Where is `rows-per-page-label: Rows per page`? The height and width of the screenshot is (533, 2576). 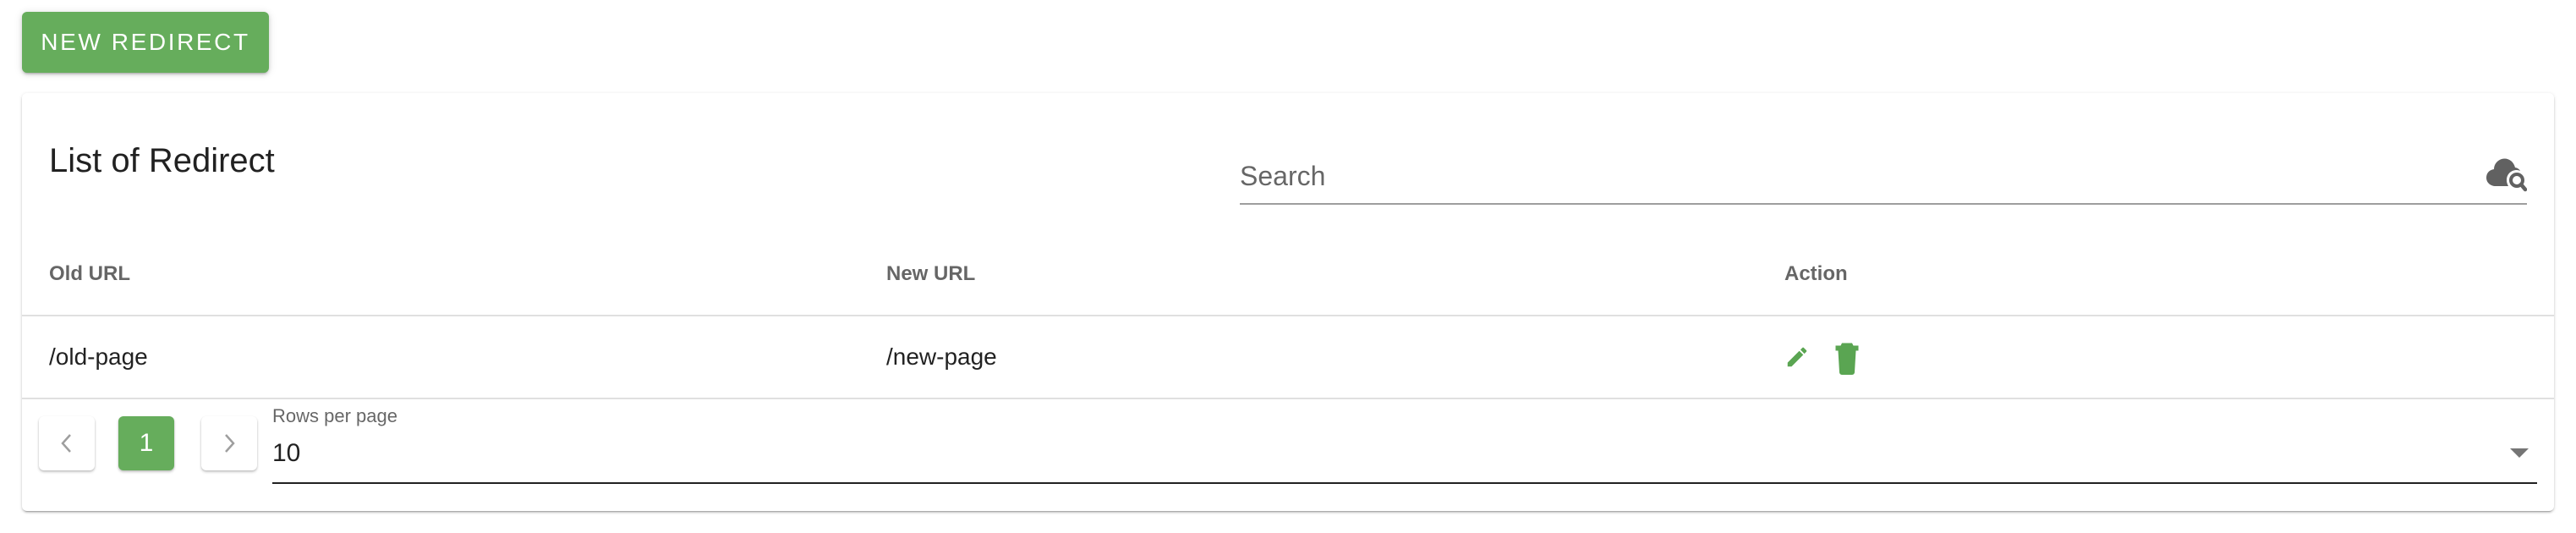 rows-per-page-label: Rows per page is located at coordinates (334, 415).